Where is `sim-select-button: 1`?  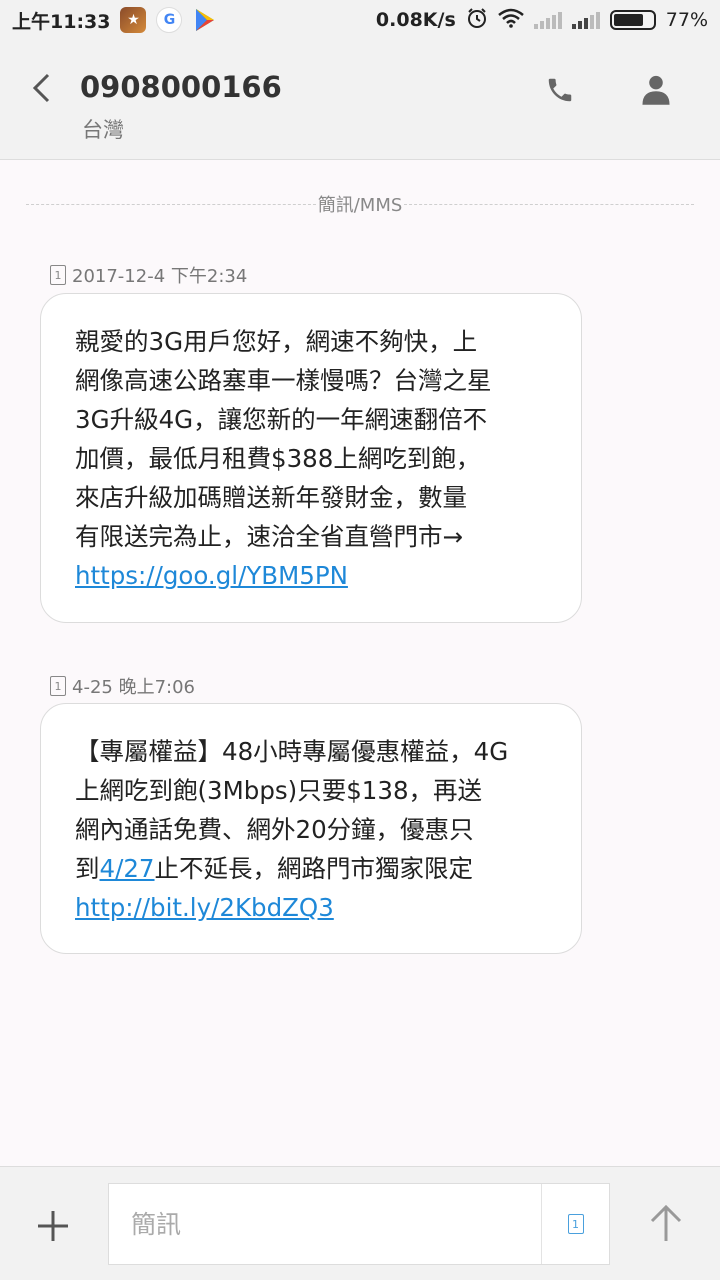
sim-select-button: 1 is located at coordinates (575, 1224).